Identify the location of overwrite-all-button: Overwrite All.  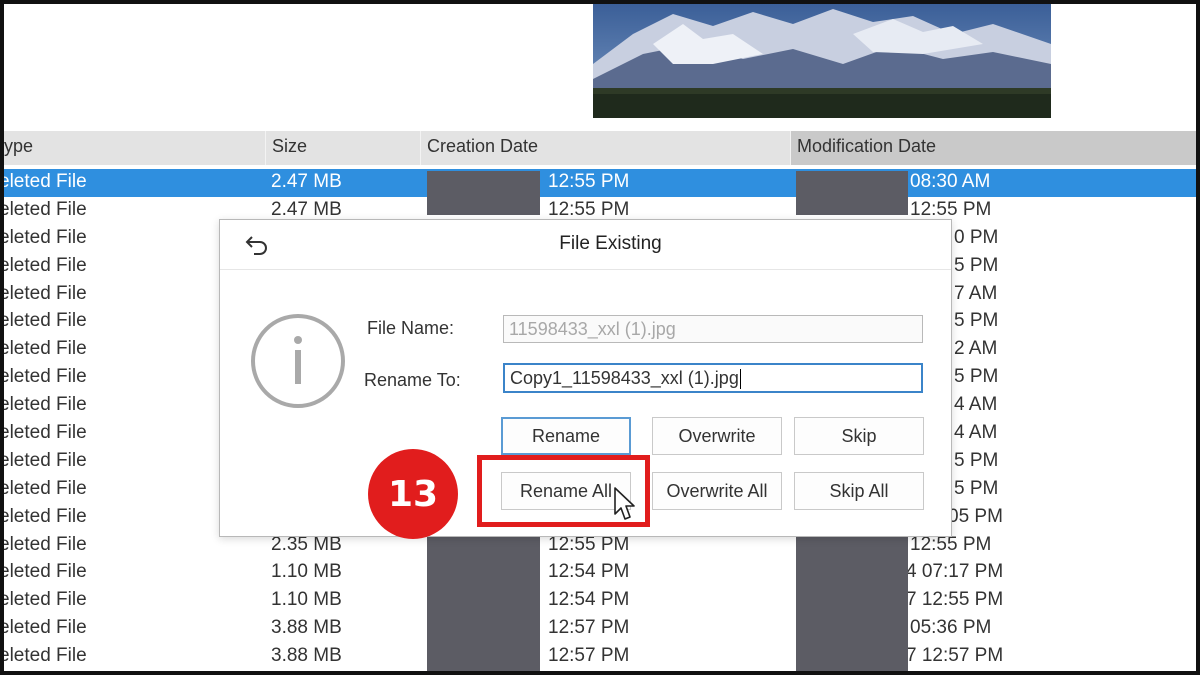
(717, 491).